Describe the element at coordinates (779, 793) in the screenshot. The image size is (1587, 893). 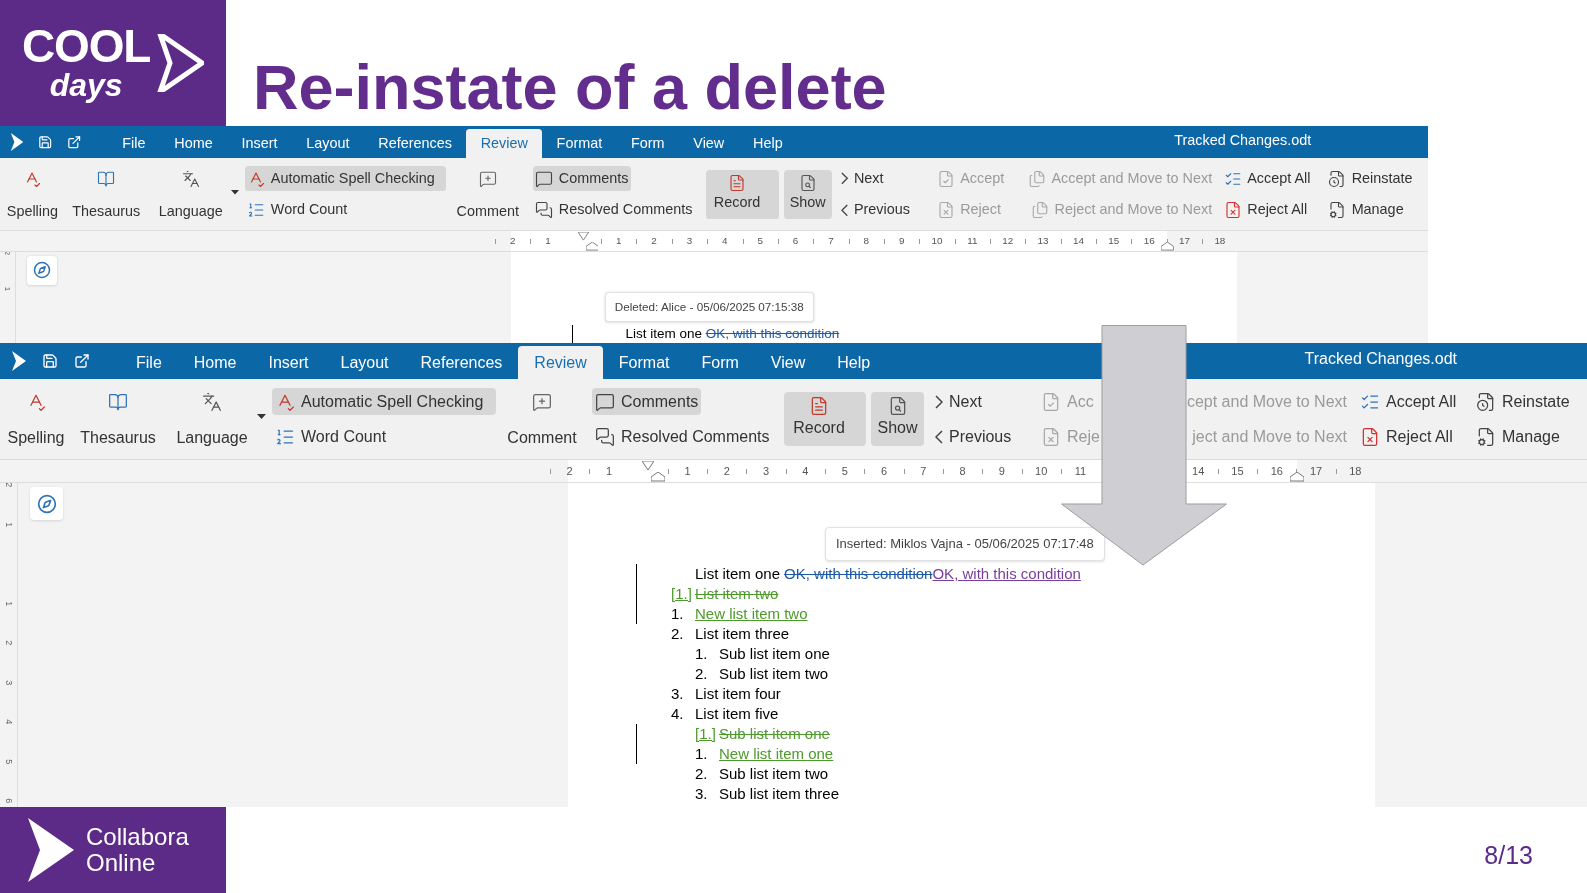
I see `list-text: Sub list item three` at that location.